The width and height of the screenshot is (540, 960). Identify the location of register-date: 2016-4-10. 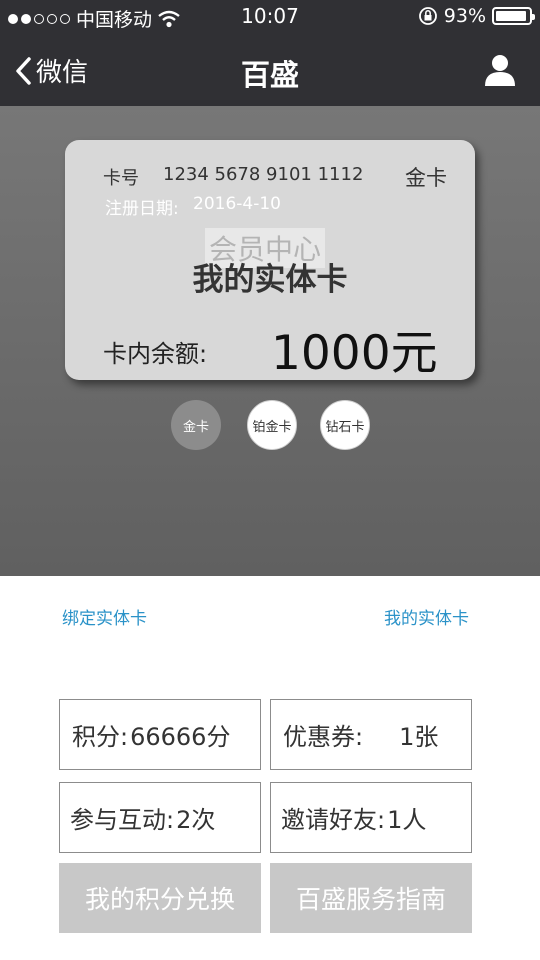
(237, 204).